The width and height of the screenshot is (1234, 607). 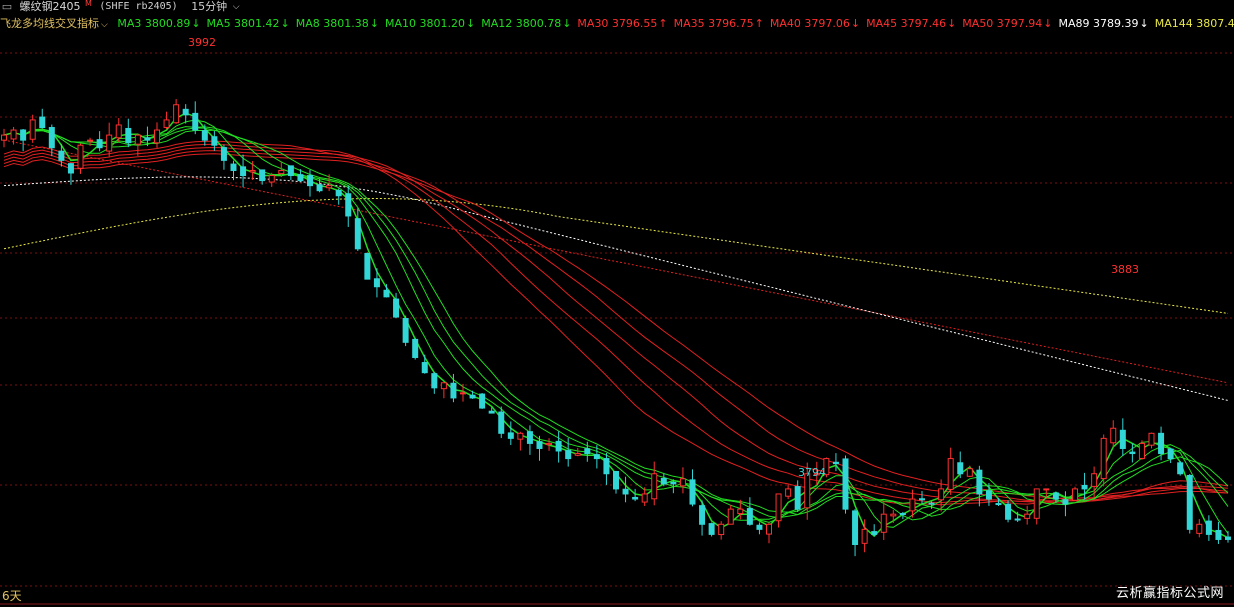 What do you see at coordinates (812, 472) in the screenshot?
I see `price-annotation: 3794` at bounding box center [812, 472].